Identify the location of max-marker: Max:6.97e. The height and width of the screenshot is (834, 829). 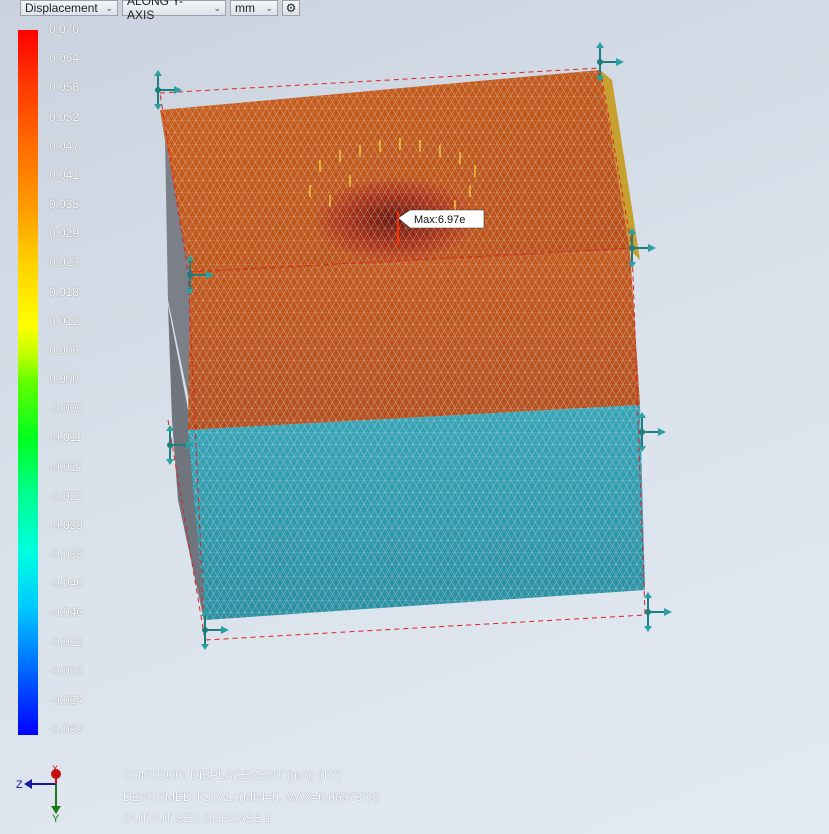
(441, 219).